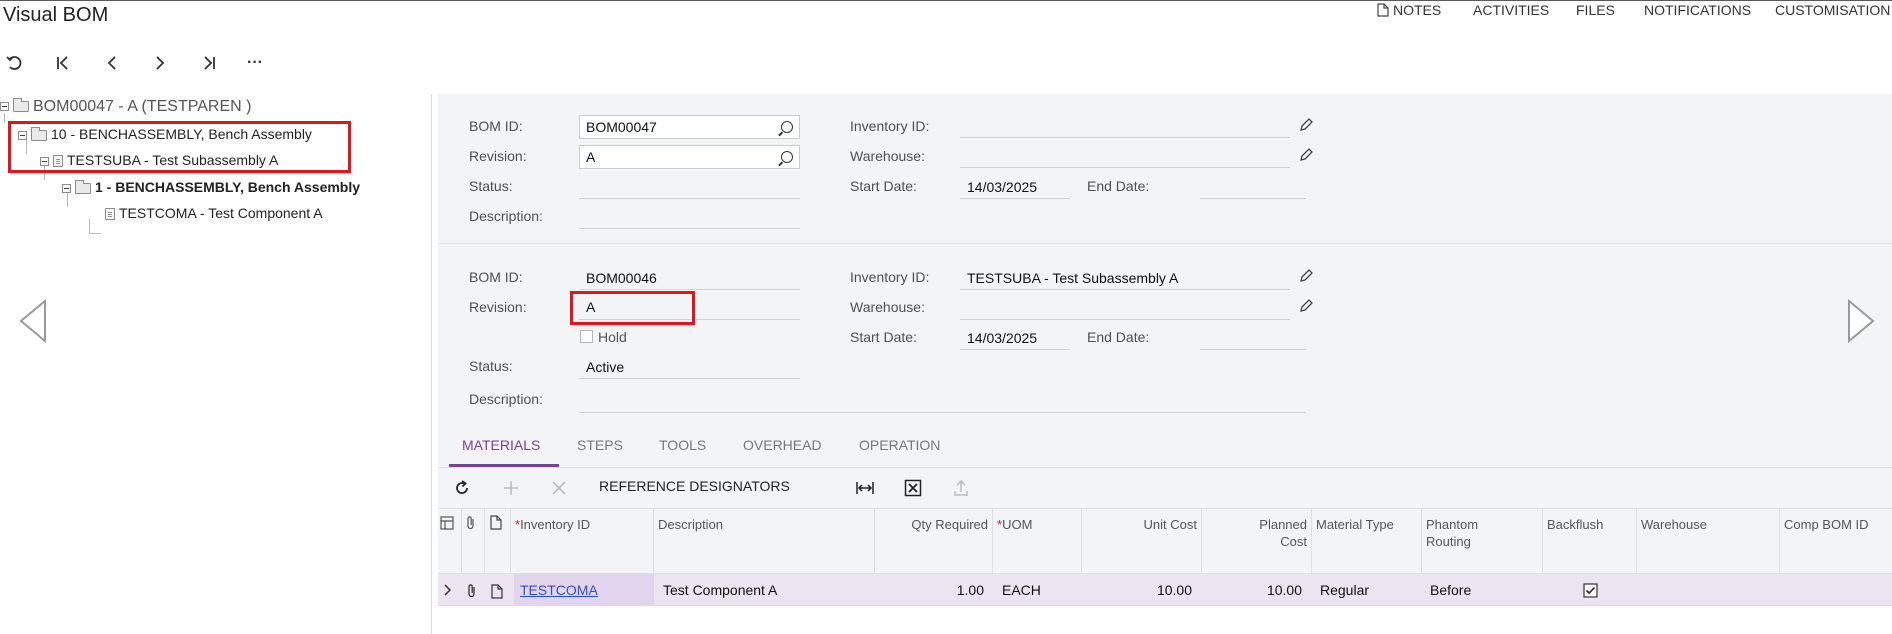  What do you see at coordinates (689, 157) in the screenshot?
I see `parent-revision-input: A` at bounding box center [689, 157].